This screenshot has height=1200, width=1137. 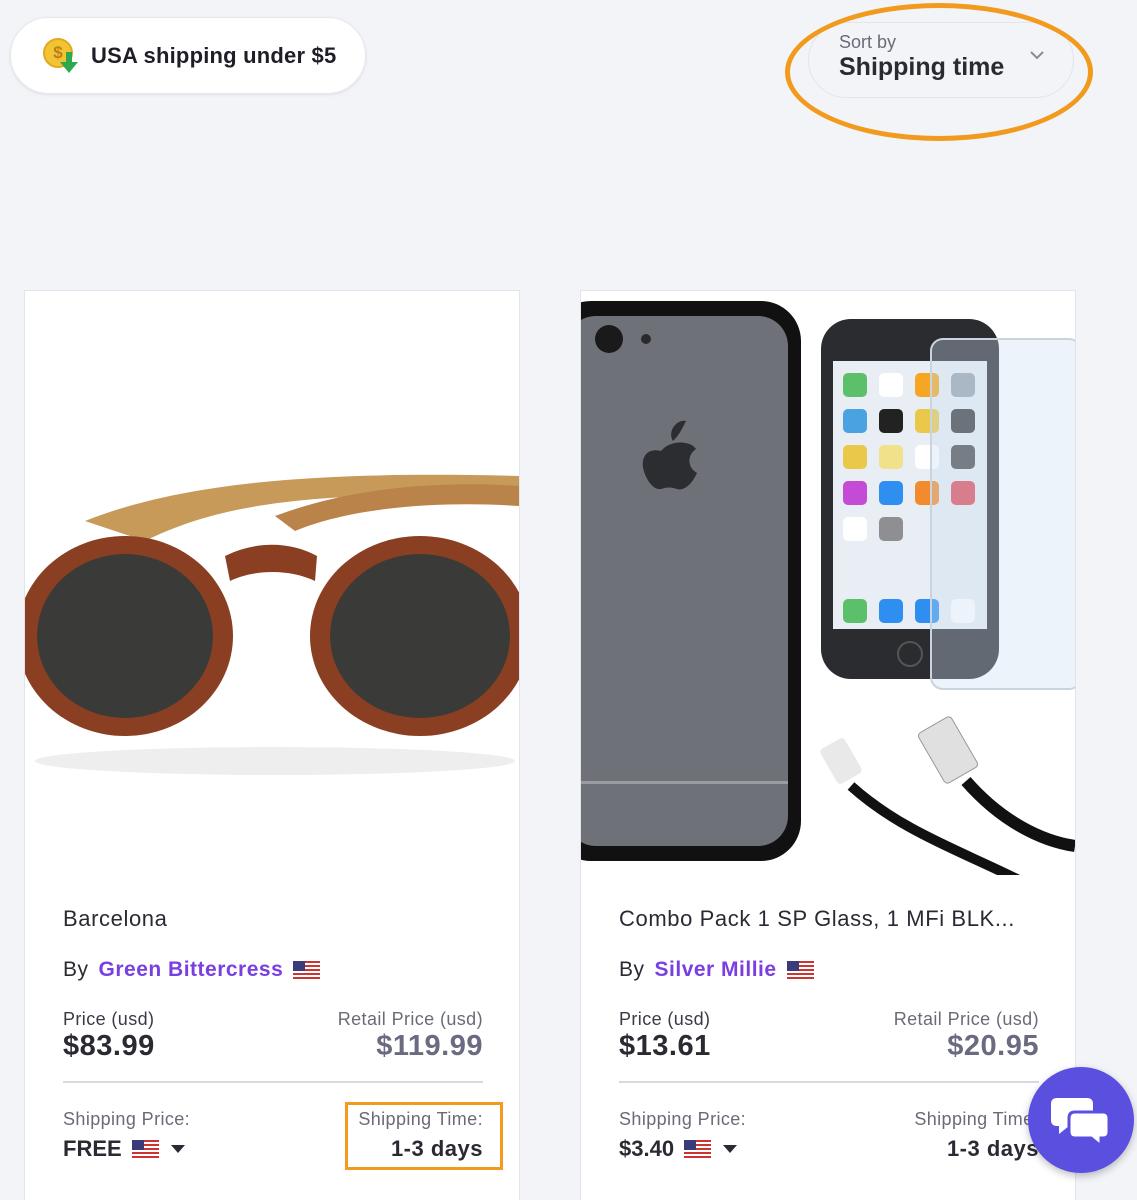 I want to click on shipping-price-selector: $3.40, so click(x=678, y=1149).